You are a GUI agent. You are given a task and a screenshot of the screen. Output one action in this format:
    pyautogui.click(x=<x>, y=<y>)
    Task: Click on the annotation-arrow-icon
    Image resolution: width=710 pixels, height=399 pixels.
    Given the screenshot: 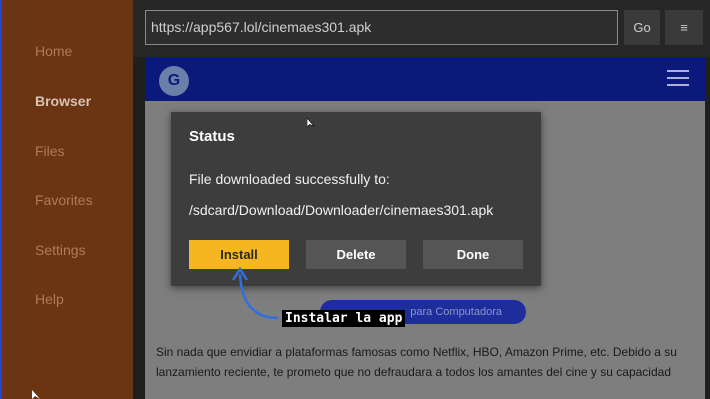 What is the action you would take?
    pyautogui.click(x=255, y=293)
    